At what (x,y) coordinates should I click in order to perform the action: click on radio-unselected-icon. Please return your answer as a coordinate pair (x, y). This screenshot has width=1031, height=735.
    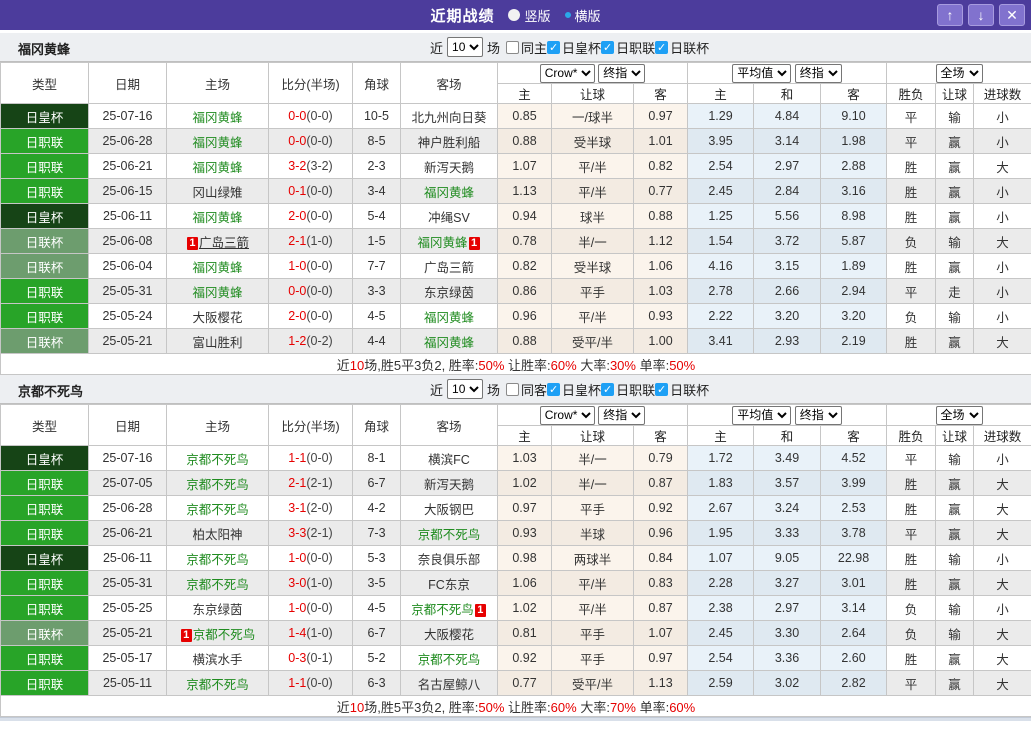
    Looking at the image, I should click on (514, 15).